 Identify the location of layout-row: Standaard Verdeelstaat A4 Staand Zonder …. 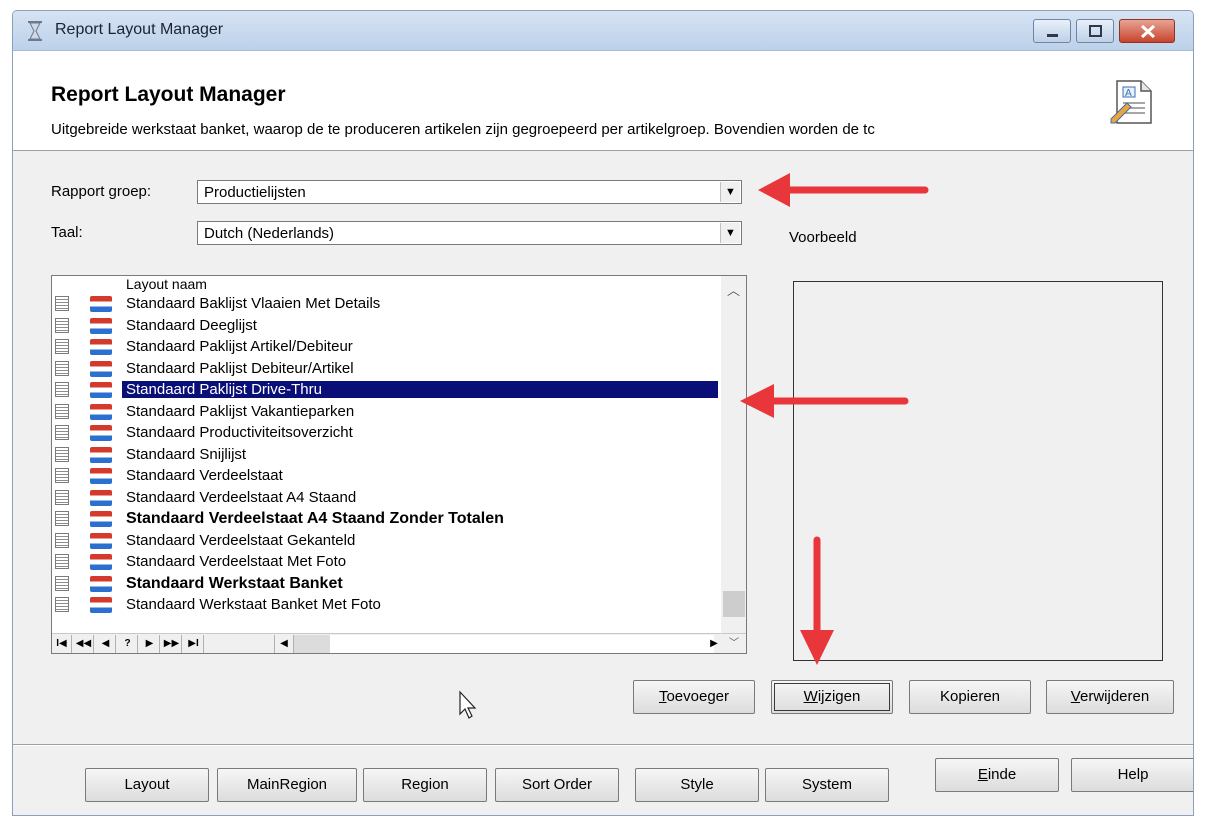
(386, 519).